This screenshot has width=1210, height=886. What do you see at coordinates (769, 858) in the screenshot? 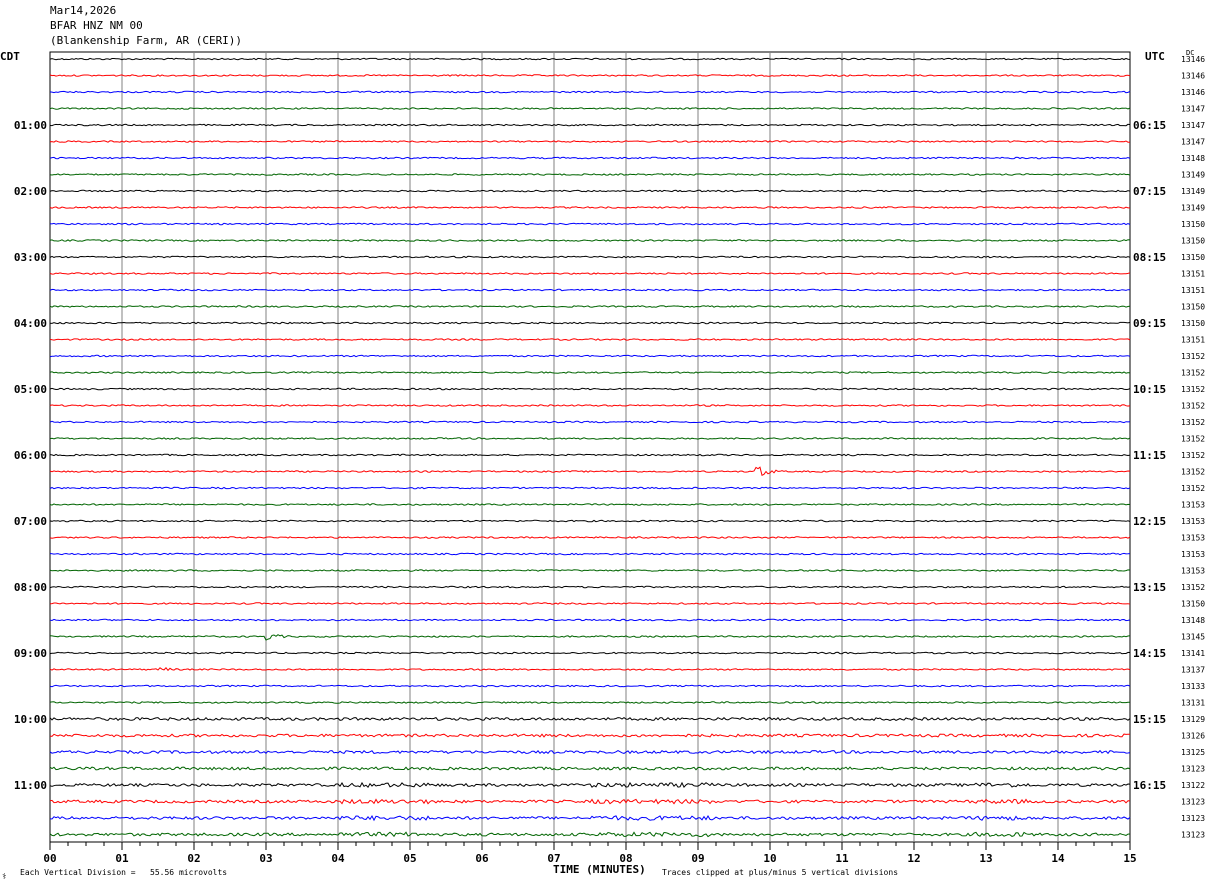
I see `x-tick-label: 10` at bounding box center [769, 858].